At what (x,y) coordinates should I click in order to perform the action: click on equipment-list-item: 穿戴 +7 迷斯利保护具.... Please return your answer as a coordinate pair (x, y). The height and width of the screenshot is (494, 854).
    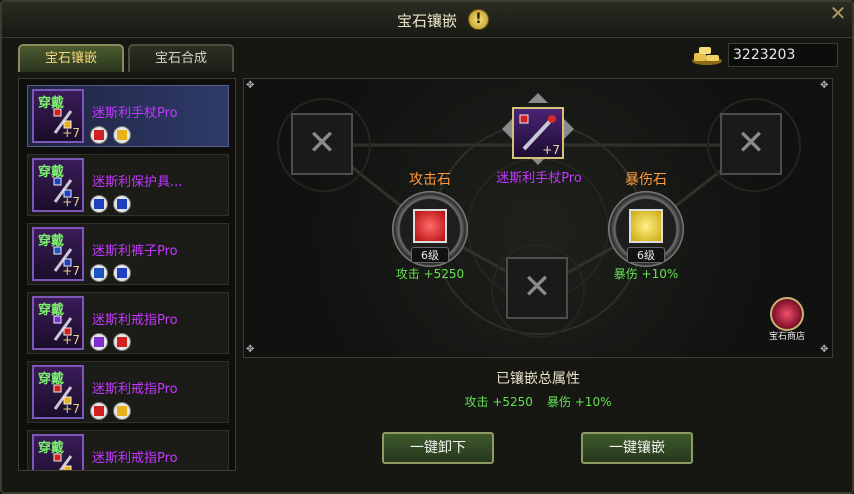
    Looking at the image, I should click on (128, 185).